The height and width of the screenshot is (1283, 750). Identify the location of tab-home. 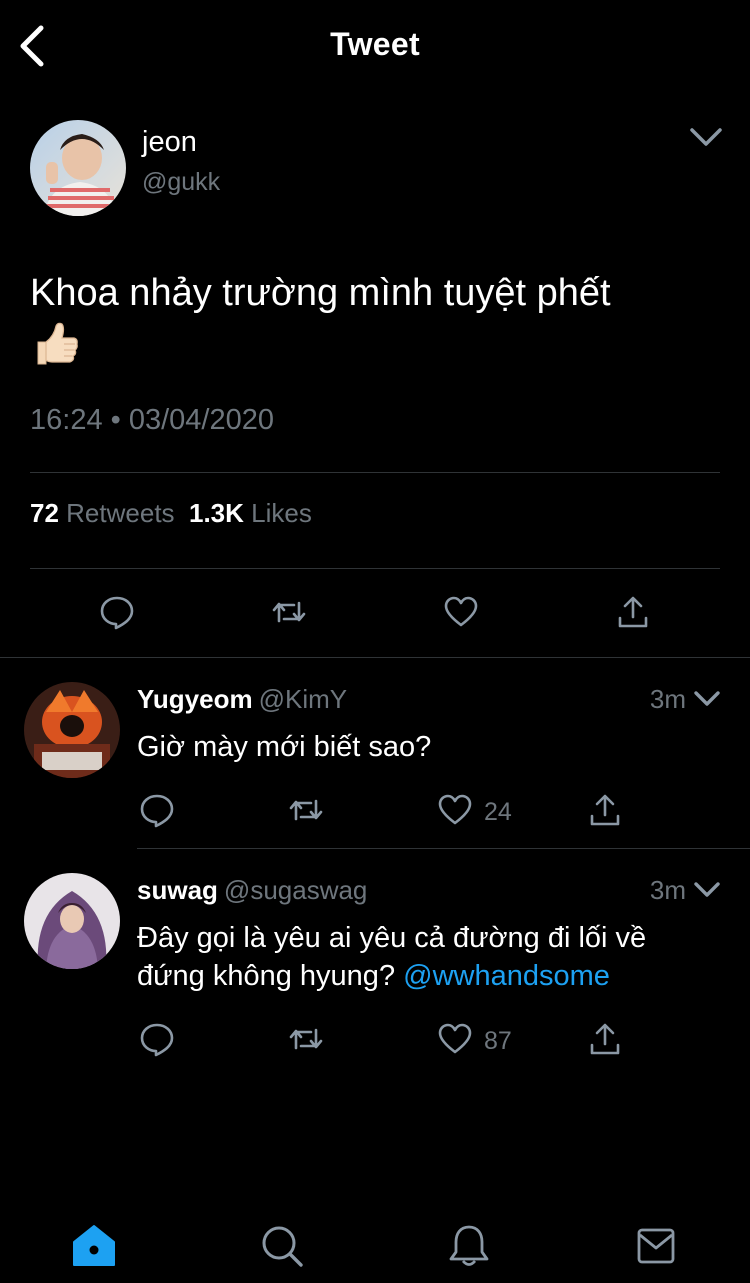
(94, 1246).